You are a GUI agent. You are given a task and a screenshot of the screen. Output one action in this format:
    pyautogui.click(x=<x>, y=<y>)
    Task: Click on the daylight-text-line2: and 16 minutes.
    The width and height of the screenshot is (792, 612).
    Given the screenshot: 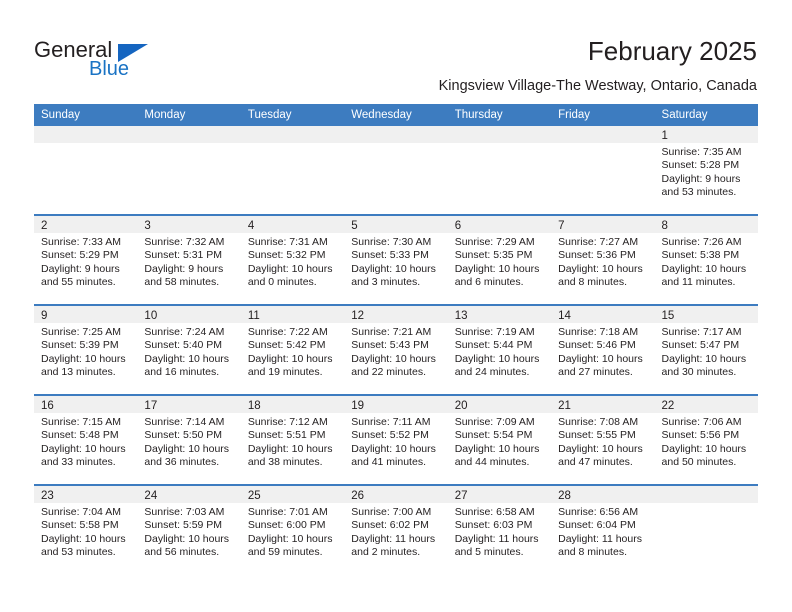 What is the action you would take?
    pyautogui.click(x=182, y=372)
    